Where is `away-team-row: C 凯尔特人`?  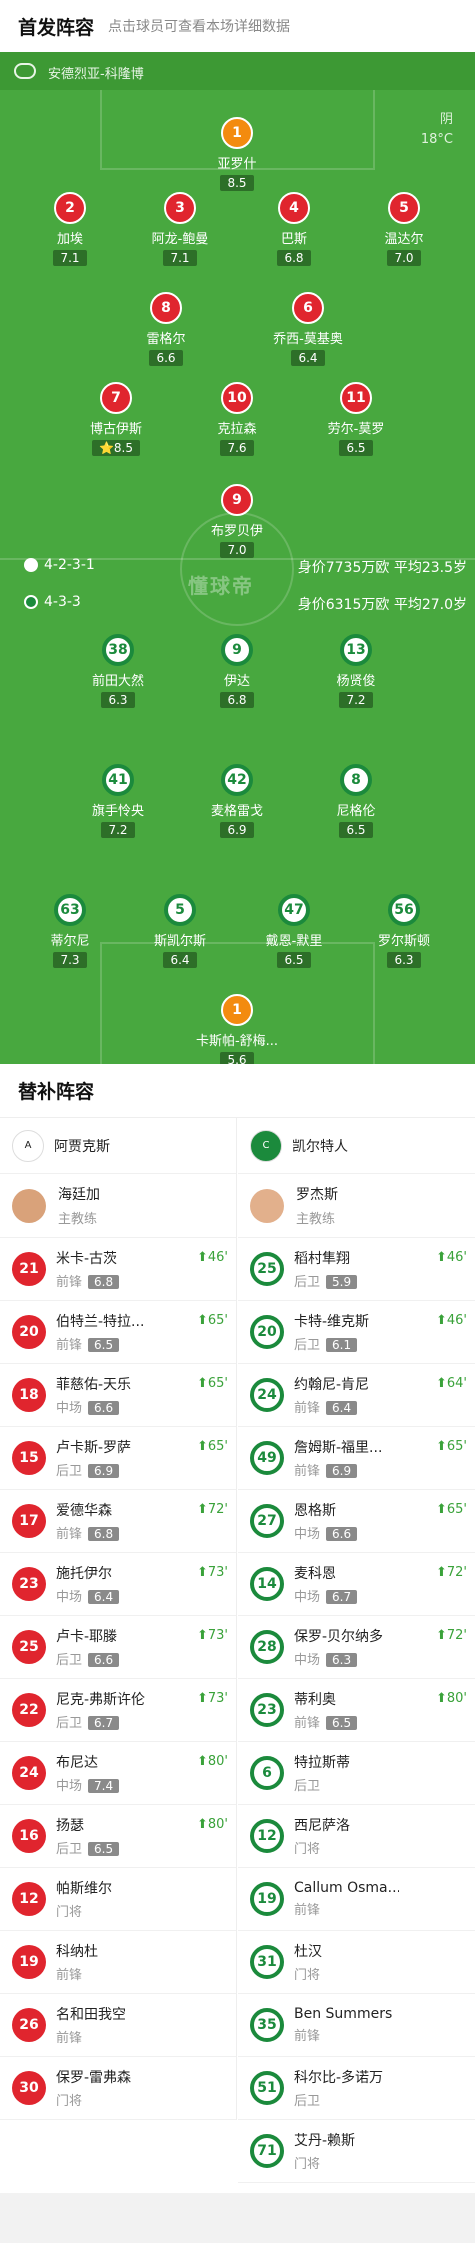 away-team-row: C 凯尔特人 is located at coordinates (356, 1146).